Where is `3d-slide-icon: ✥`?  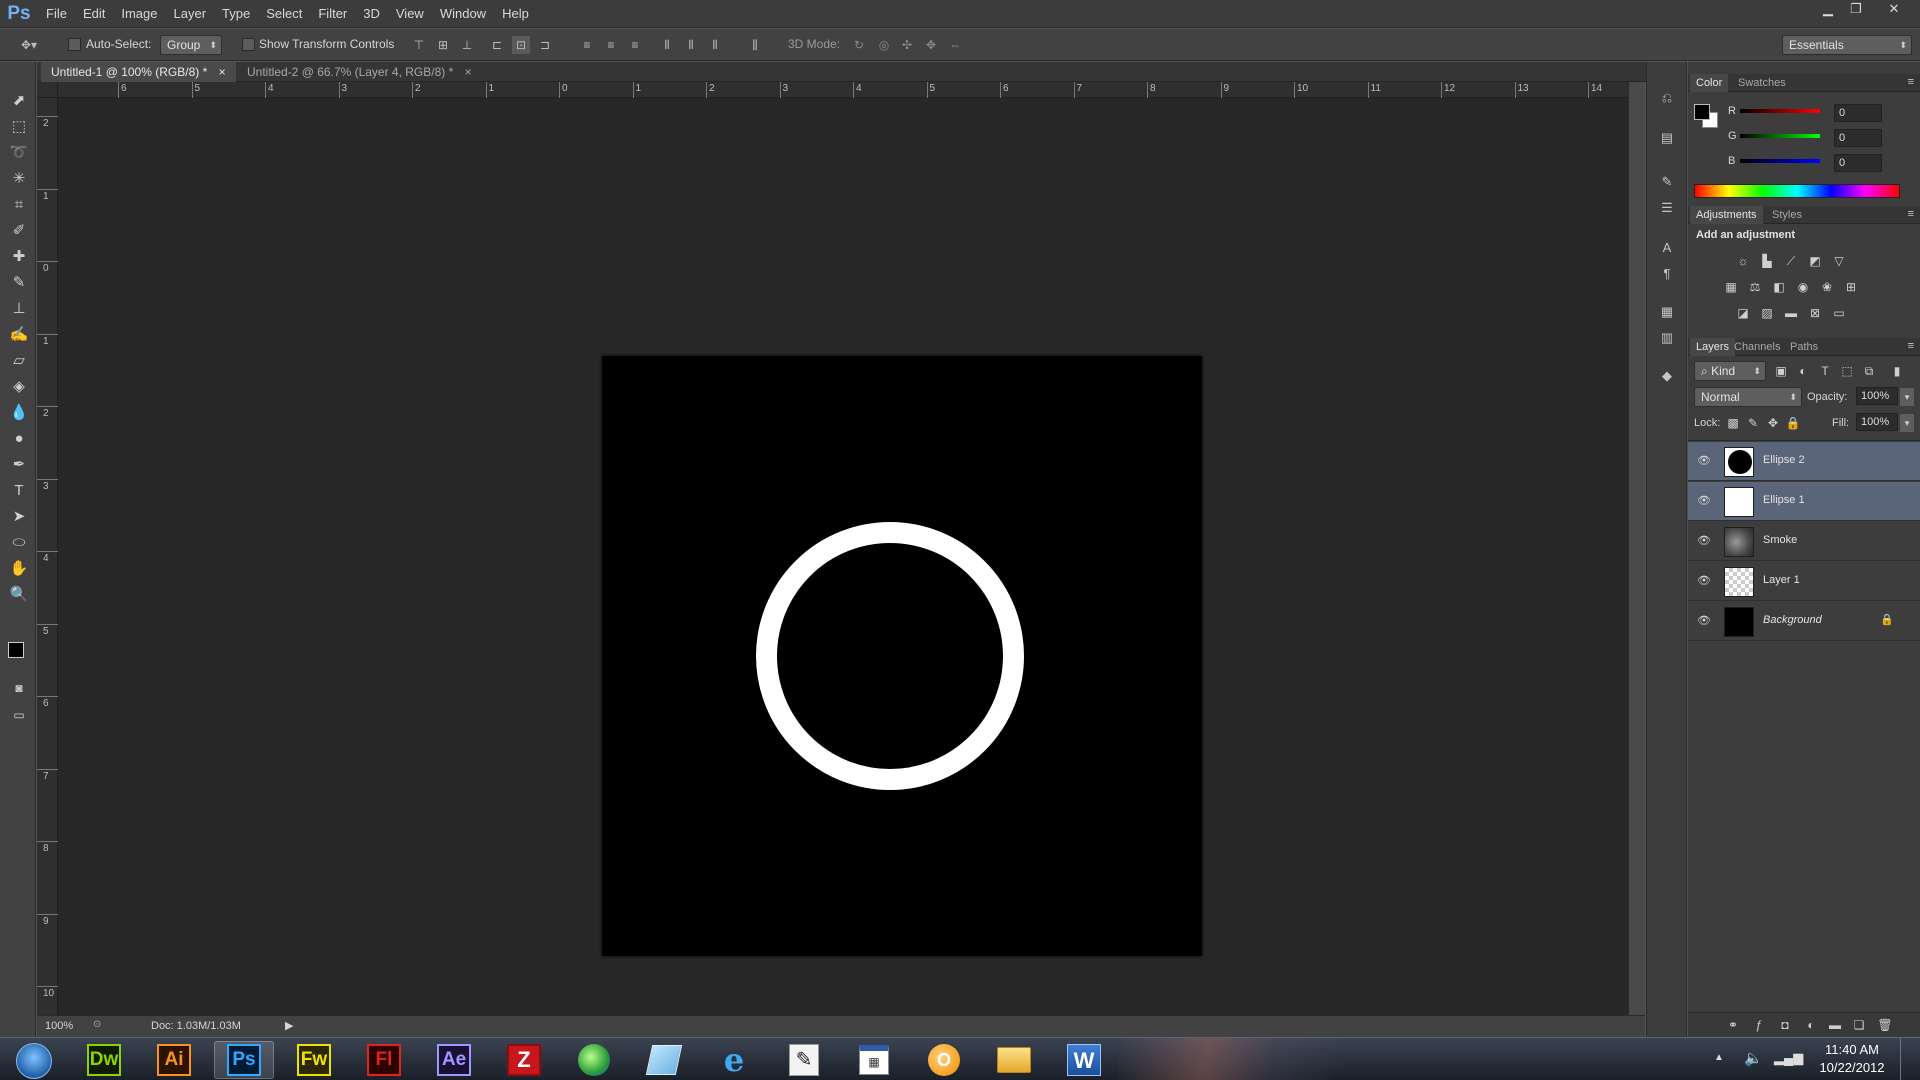 3d-slide-icon: ✥ is located at coordinates (931, 45).